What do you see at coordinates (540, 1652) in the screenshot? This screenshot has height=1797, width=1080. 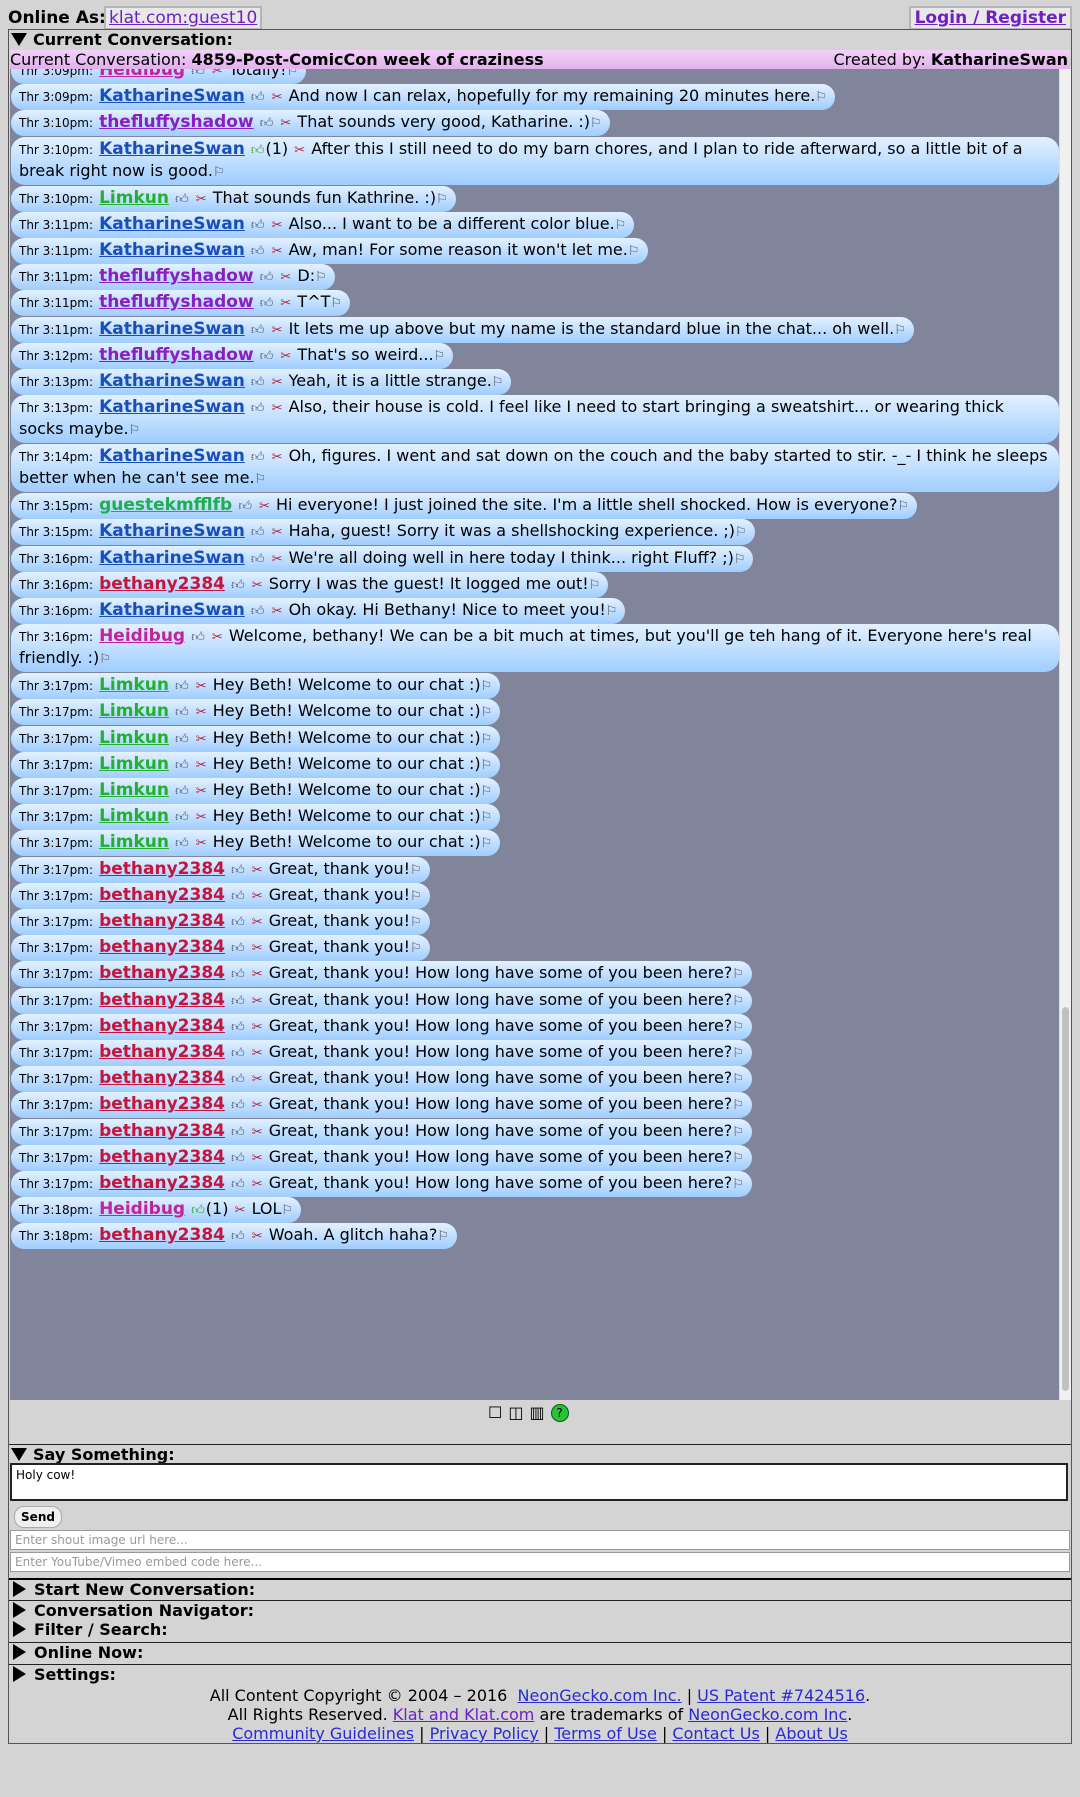 I see `online-now-header: Online Now:` at bounding box center [540, 1652].